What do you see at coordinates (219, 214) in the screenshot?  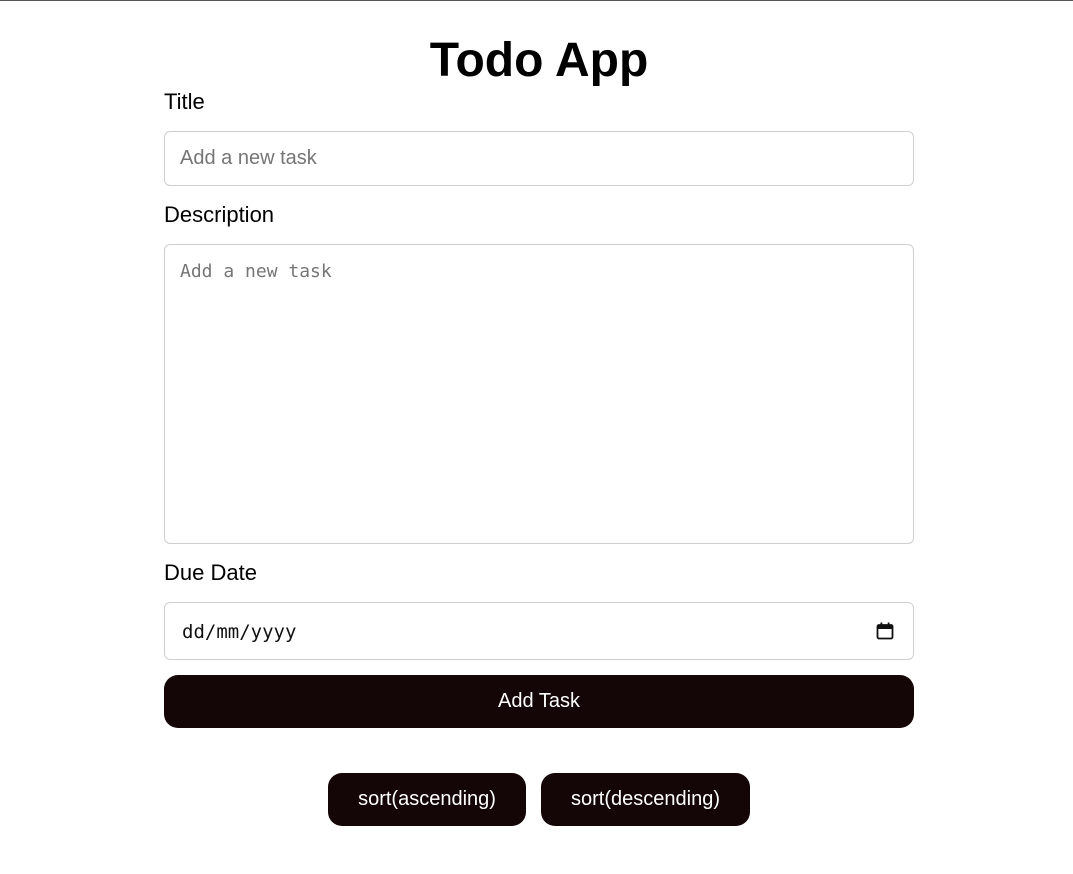 I see `description-label: Description` at bounding box center [219, 214].